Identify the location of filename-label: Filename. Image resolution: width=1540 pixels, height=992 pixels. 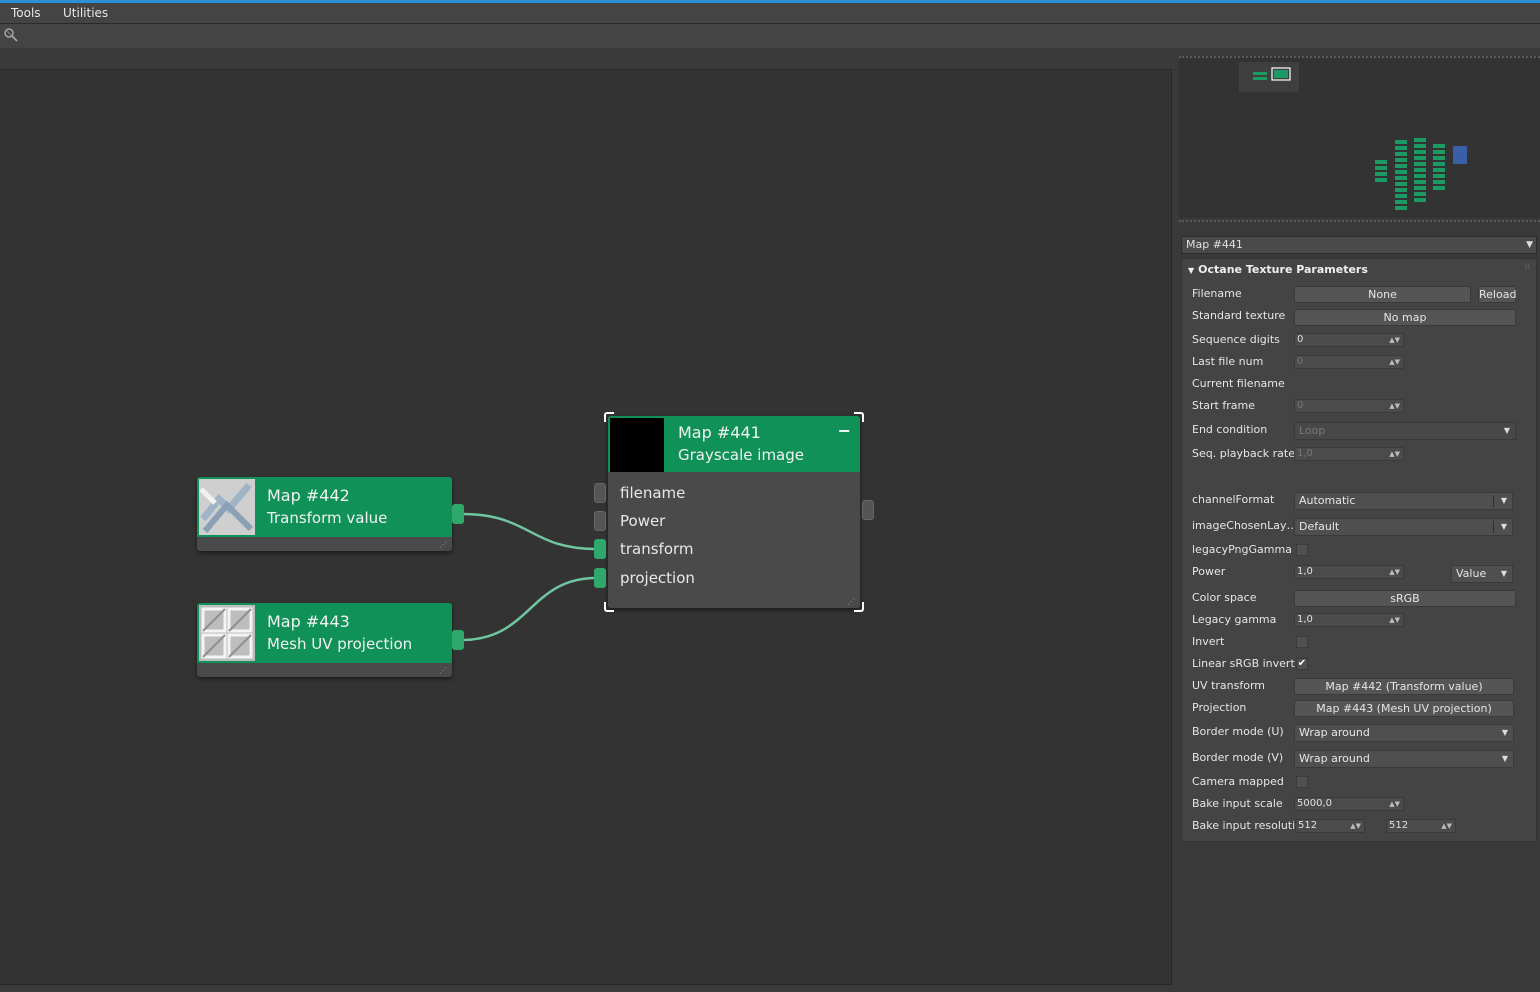
(1217, 293).